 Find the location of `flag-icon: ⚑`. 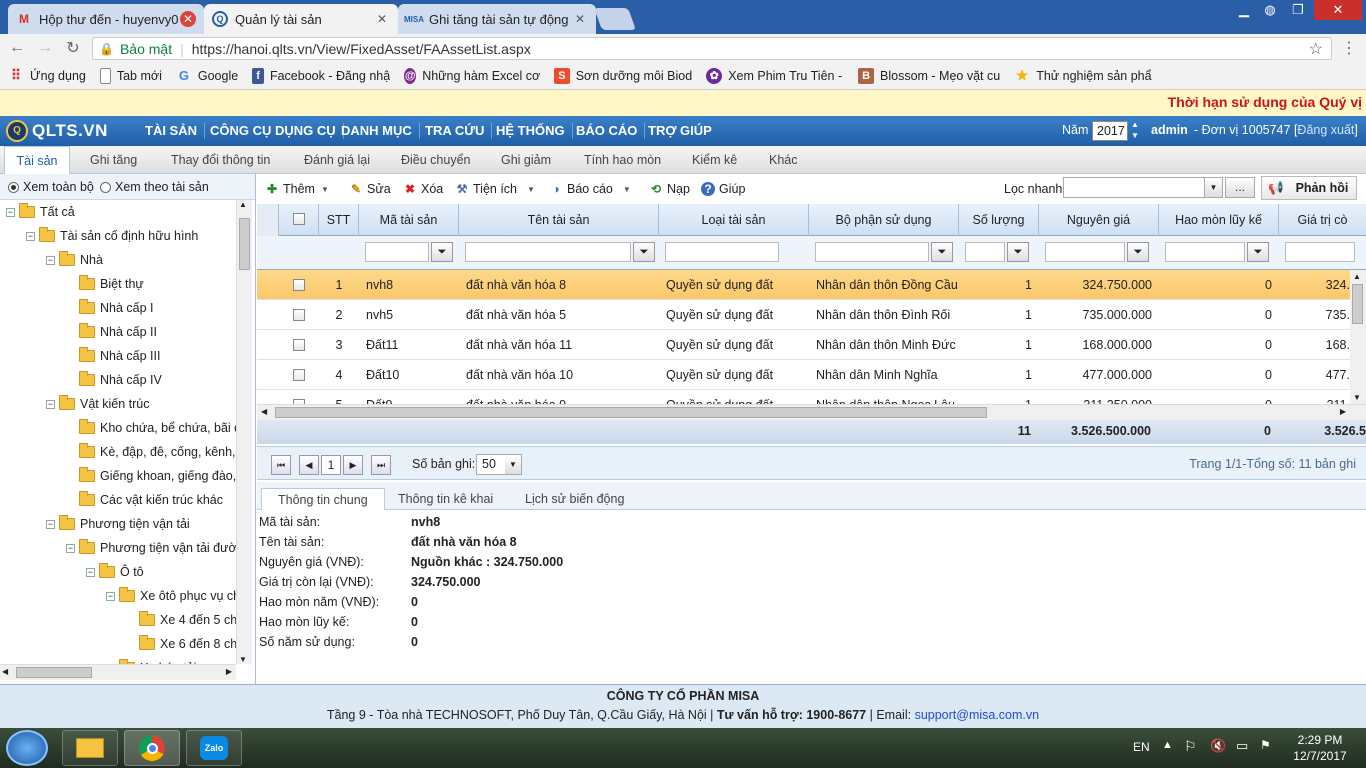

flag-icon: ⚑ is located at coordinates (1265, 745).